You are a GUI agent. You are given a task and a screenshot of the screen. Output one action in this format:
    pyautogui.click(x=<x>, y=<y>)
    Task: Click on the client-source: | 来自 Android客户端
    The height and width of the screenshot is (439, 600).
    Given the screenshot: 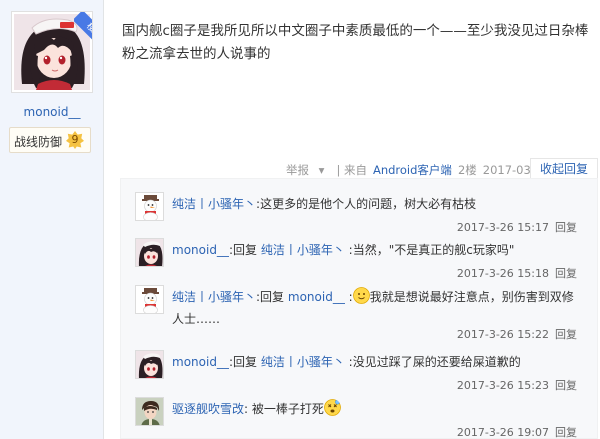 What is the action you would take?
    pyautogui.click(x=394, y=170)
    